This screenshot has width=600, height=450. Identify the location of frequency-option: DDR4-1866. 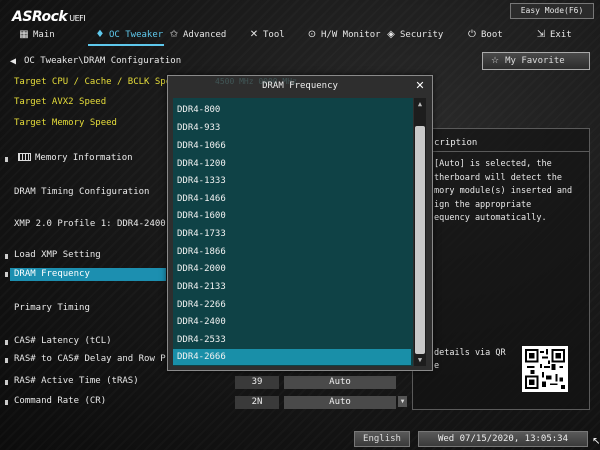
(292, 252).